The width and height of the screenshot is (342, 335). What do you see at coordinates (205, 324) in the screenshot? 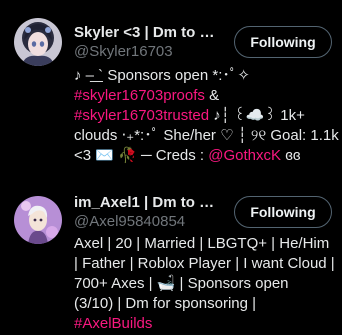
I see `bio-line: #AxelBuilds` at bounding box center [205, 324].